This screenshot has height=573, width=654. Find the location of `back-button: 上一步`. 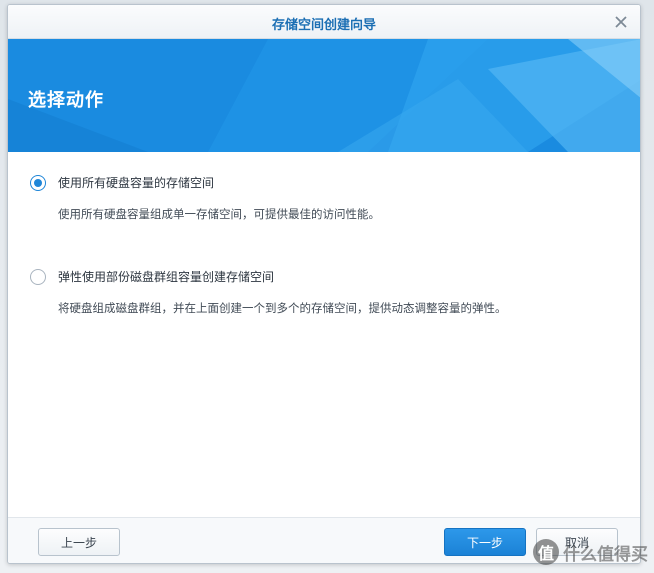

back-button: 上一步 is located at coordinates (79, 542).